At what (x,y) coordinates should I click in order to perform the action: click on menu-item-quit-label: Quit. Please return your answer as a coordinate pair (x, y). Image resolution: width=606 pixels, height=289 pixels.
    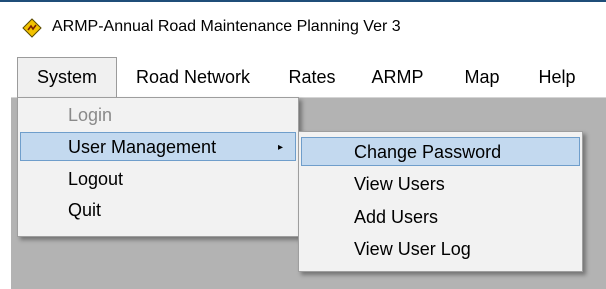
    Looking at the image, I should click on (85, 210).